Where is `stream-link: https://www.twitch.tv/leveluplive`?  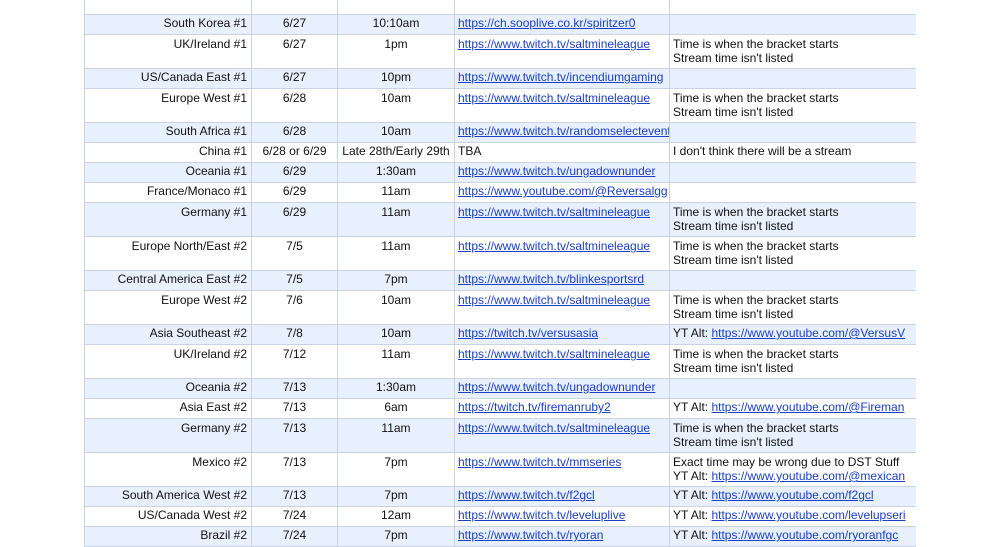
stream-link: https://www.twitch.tv/leveluplive is located at coordinates (541, 515).